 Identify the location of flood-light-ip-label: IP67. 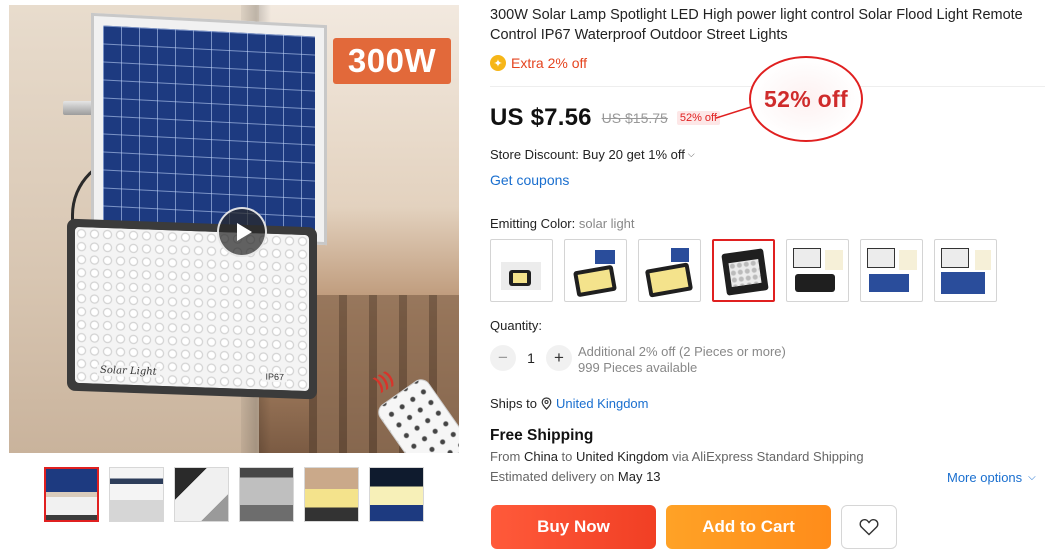
(274, 377).